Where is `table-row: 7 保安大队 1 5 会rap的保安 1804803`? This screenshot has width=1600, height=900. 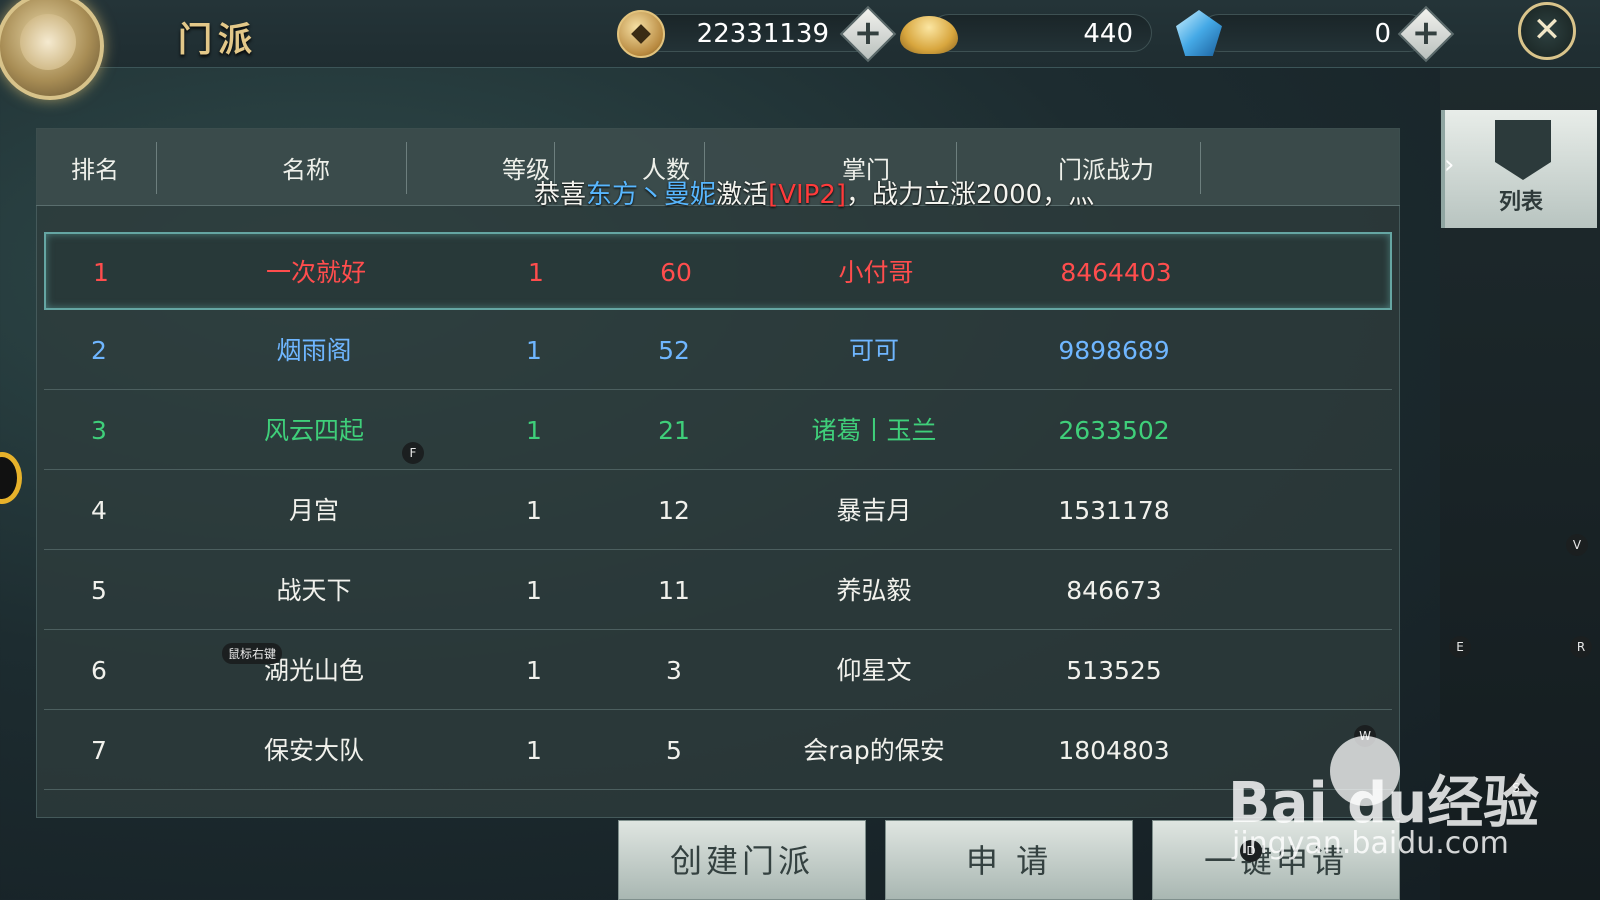
table-row: 7 保安大队 1 5 会rap的保安 1804803 is located at coordinates (718, 751).